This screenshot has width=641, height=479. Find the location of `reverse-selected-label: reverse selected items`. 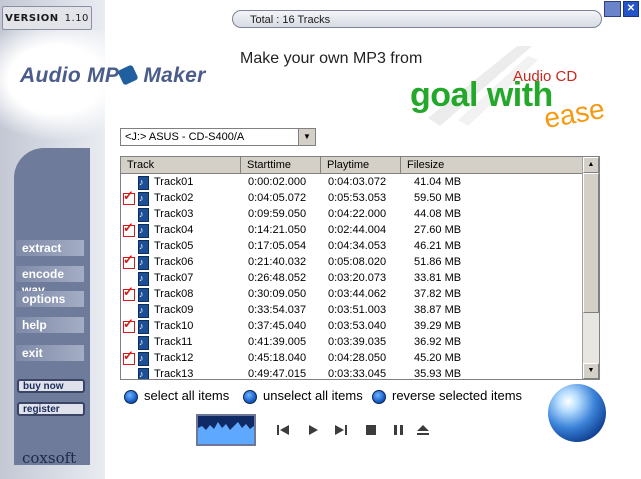

reverse-selected-label: reverse selected items is located at coordinates (457, 395).